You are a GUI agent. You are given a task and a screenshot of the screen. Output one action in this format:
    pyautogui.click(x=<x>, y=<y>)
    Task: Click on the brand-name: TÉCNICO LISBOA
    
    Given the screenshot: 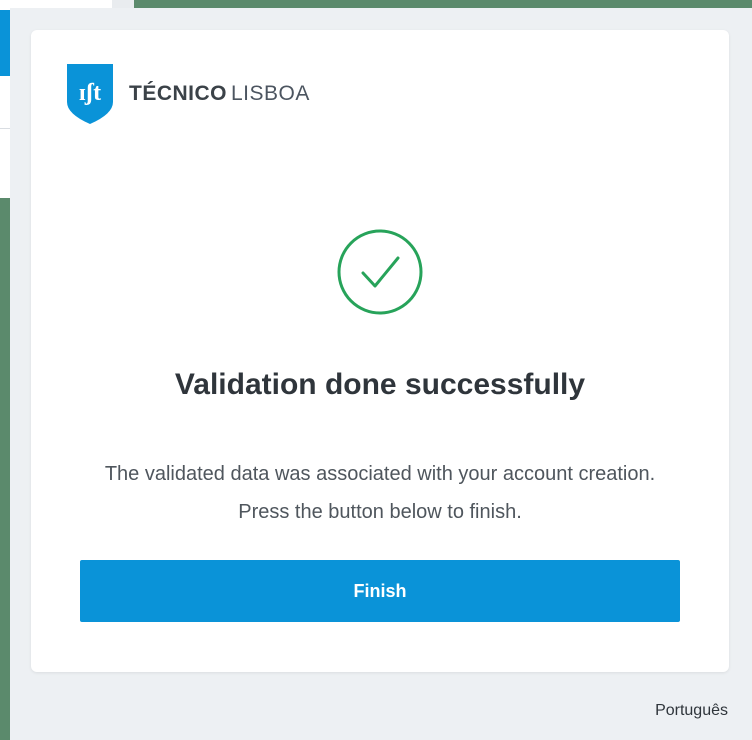 What is the action you would take?
    pyautogui.click(x=219, y=94)
    